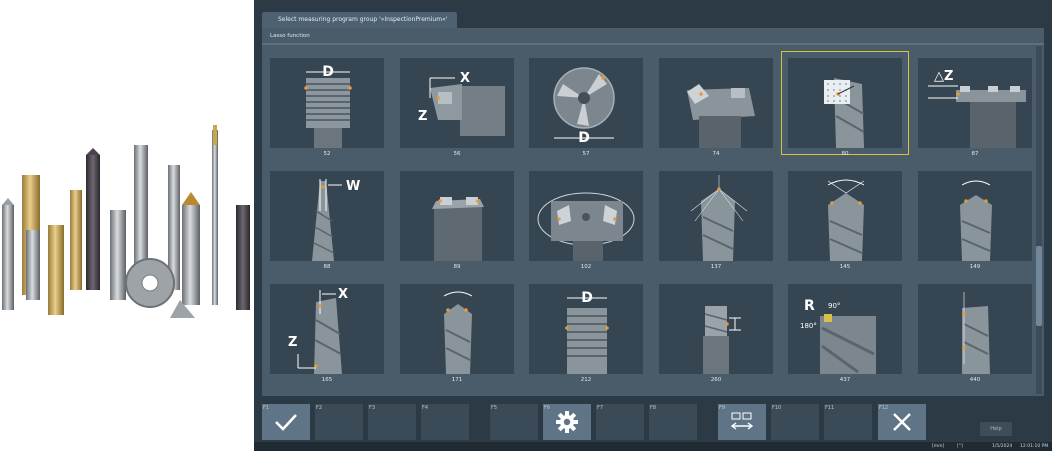  What do you see at coordinates (318, 330) in the screenshot?
I see `drill-XZ-icon: X Z` at bounding box center [318, 330].